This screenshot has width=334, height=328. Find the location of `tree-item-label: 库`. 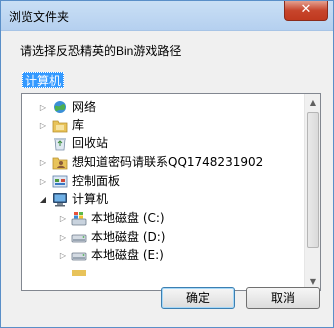

tree-item-label: 库 is located at coordinates (78, 125).